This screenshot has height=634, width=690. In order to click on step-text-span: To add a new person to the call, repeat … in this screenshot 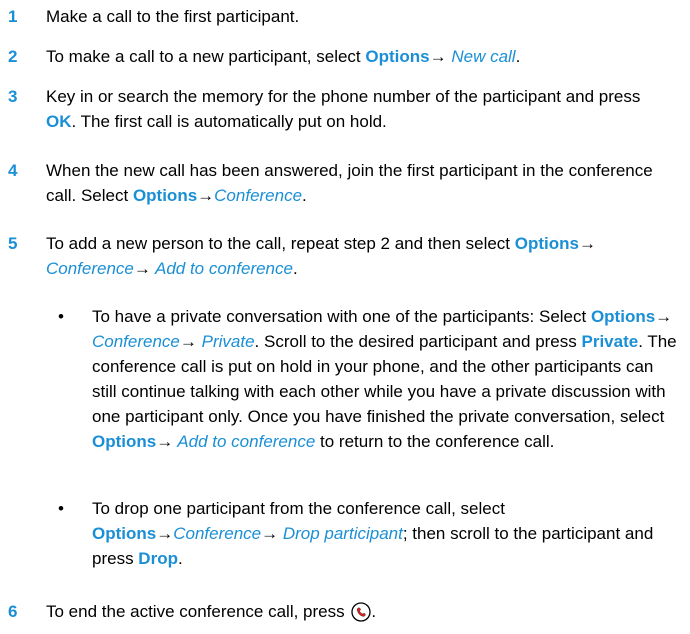, I will do `click(280, 243)`.